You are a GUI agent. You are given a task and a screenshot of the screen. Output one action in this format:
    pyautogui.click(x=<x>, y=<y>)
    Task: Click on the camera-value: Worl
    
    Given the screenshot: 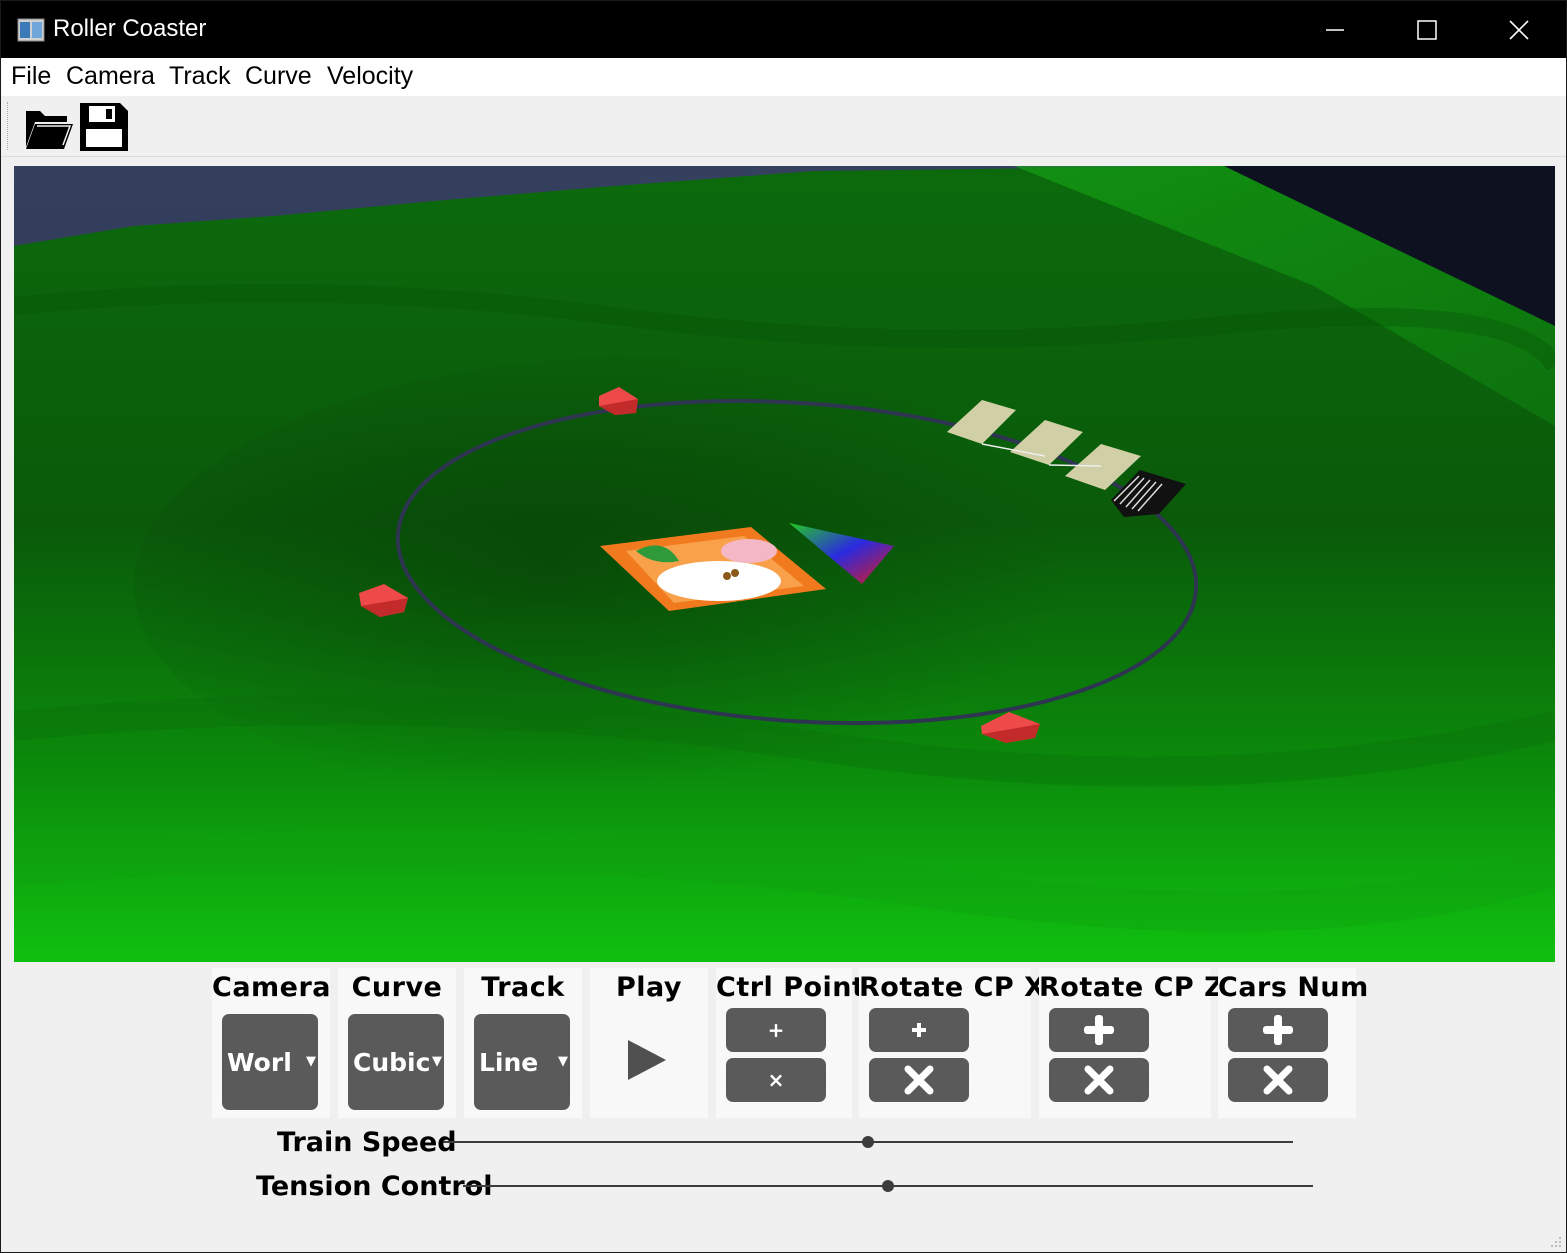 What is the action you would take?
    pyautogui.click(x=259, y=1062)
    